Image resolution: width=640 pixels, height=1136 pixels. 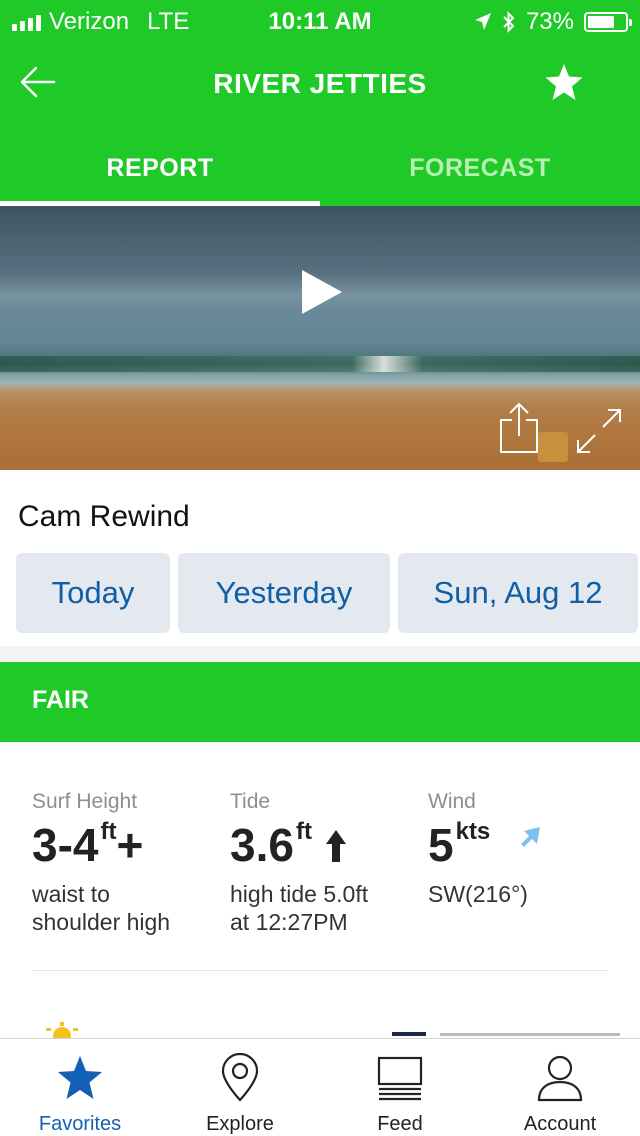 I want to click on bluetooth-icon, so click(x=509, y=22).